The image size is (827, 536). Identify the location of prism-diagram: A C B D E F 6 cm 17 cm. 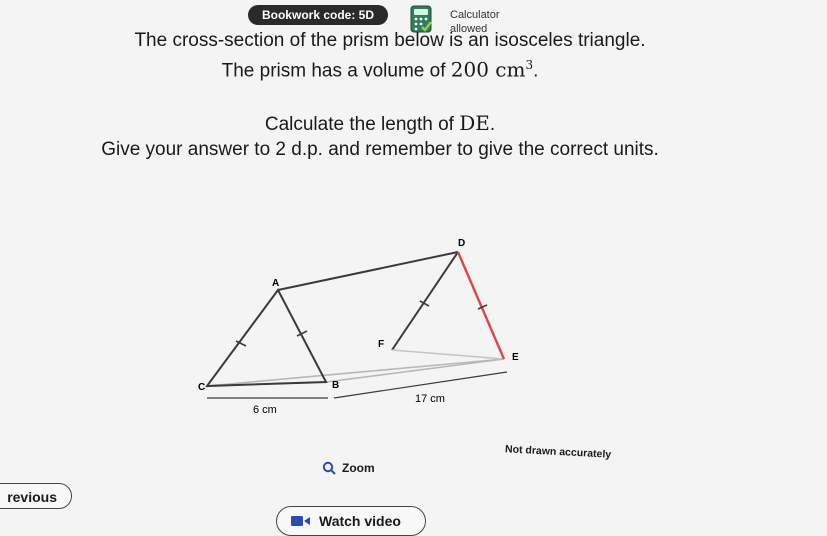
(358, 327).